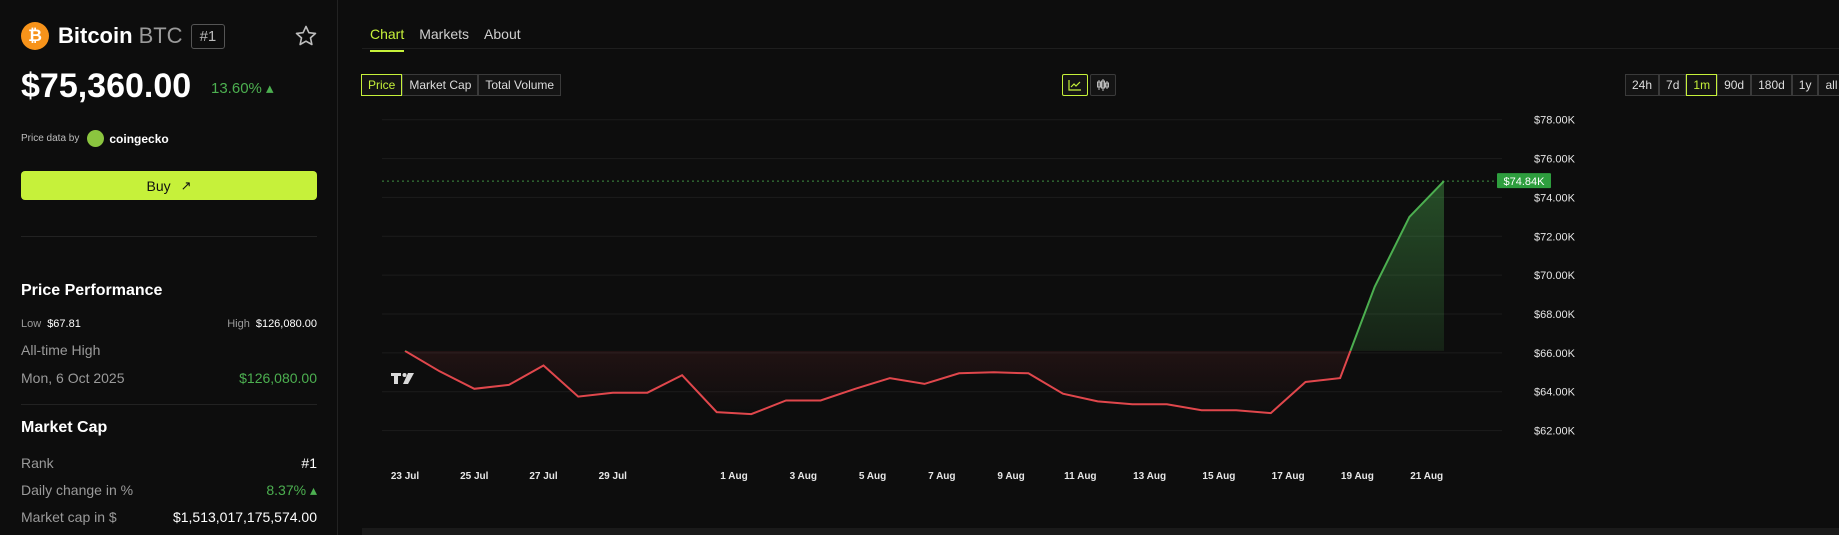 Image resolution: width=1839 pixels, height=535 pixels. What do you see at coordinates (382, 85) in the screenshot?
I see `metric-price-button: Price` at bounding box center [382, 85].